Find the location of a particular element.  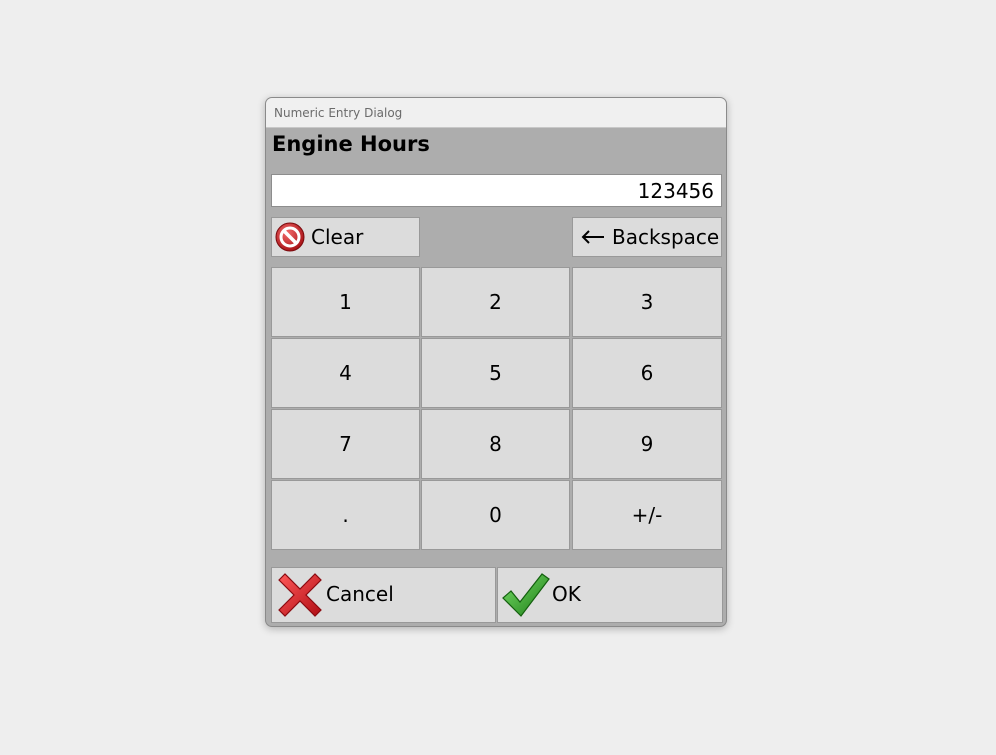

key-7: 7 is located at coordinates (345, 444).